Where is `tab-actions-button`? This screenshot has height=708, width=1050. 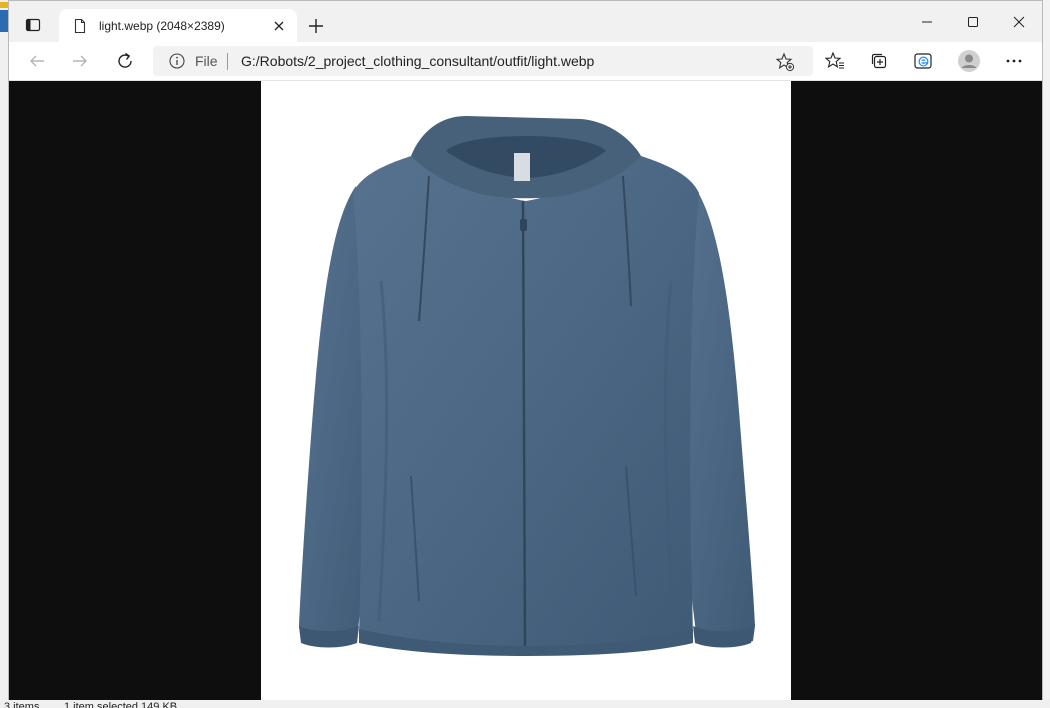 tab-actions-button is located at coordinates (33, 25).